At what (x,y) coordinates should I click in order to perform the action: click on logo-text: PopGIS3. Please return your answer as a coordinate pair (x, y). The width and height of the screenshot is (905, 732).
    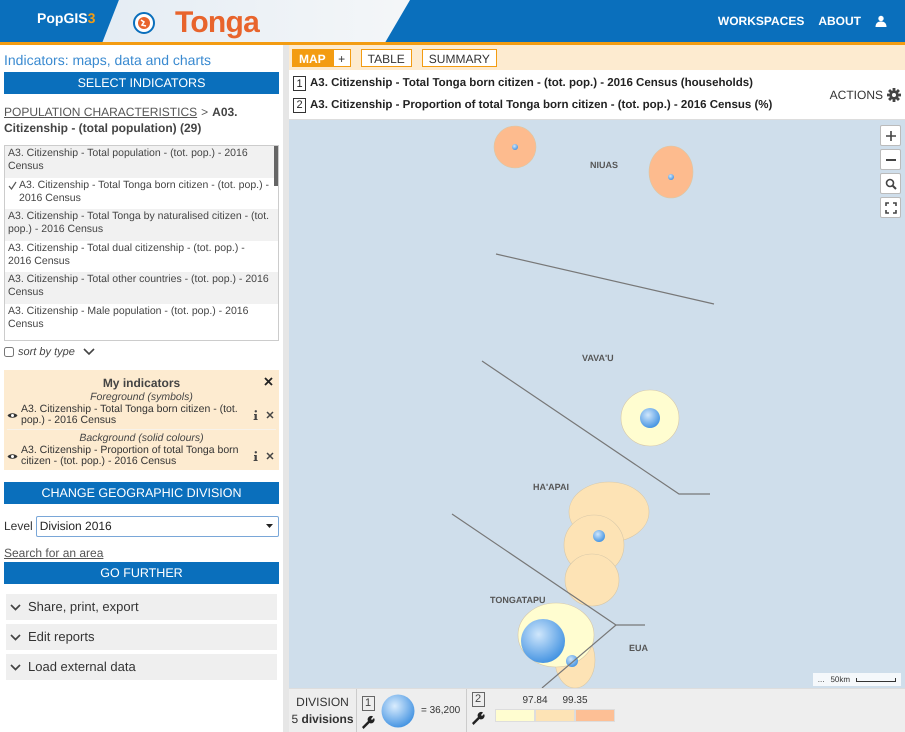
    Looking at the image, I should click on (66, 18).